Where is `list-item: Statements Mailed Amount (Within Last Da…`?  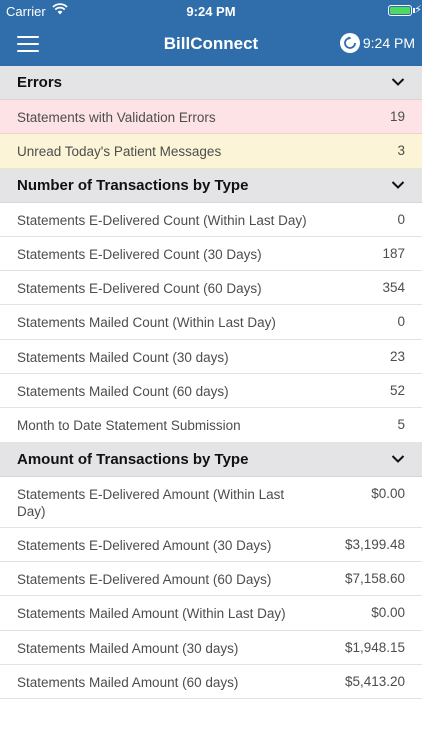
list-item: Statements Mailed Amount (Within Last Da… is located at coordinates (211, 613).